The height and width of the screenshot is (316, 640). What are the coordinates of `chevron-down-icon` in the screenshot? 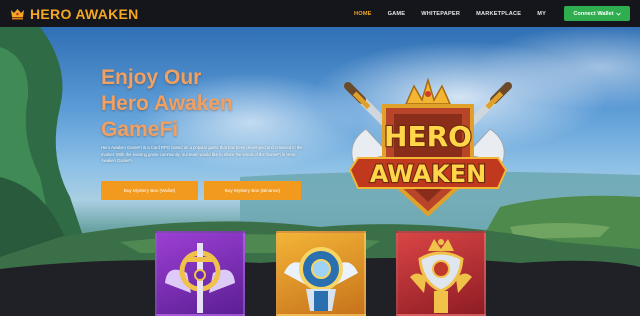 It's located at (618, 14).